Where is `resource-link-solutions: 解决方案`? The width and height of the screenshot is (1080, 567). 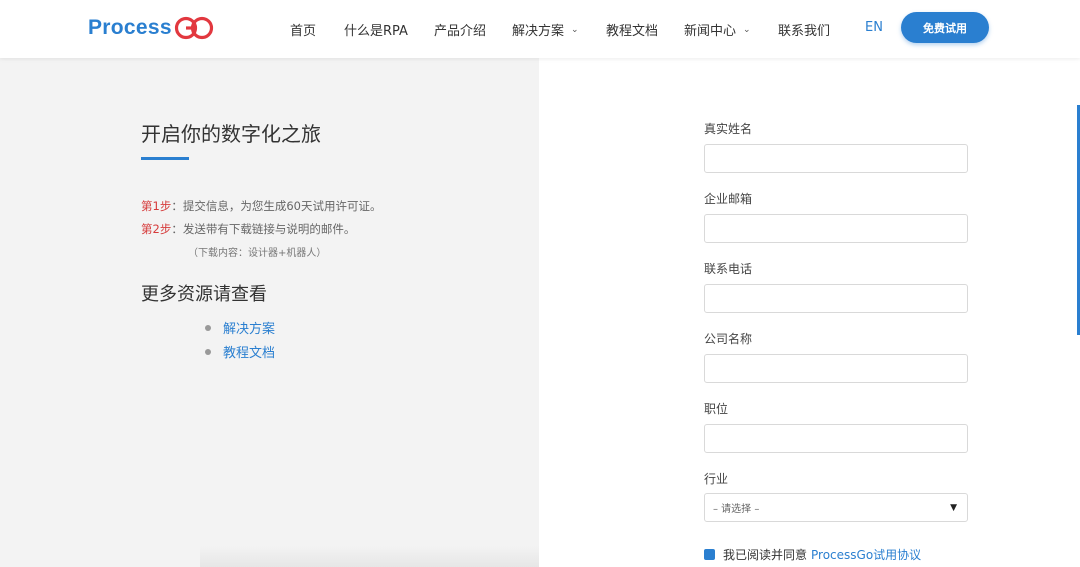 resource-link-solutions: 解决方案 is located at coordinates (240, 327).